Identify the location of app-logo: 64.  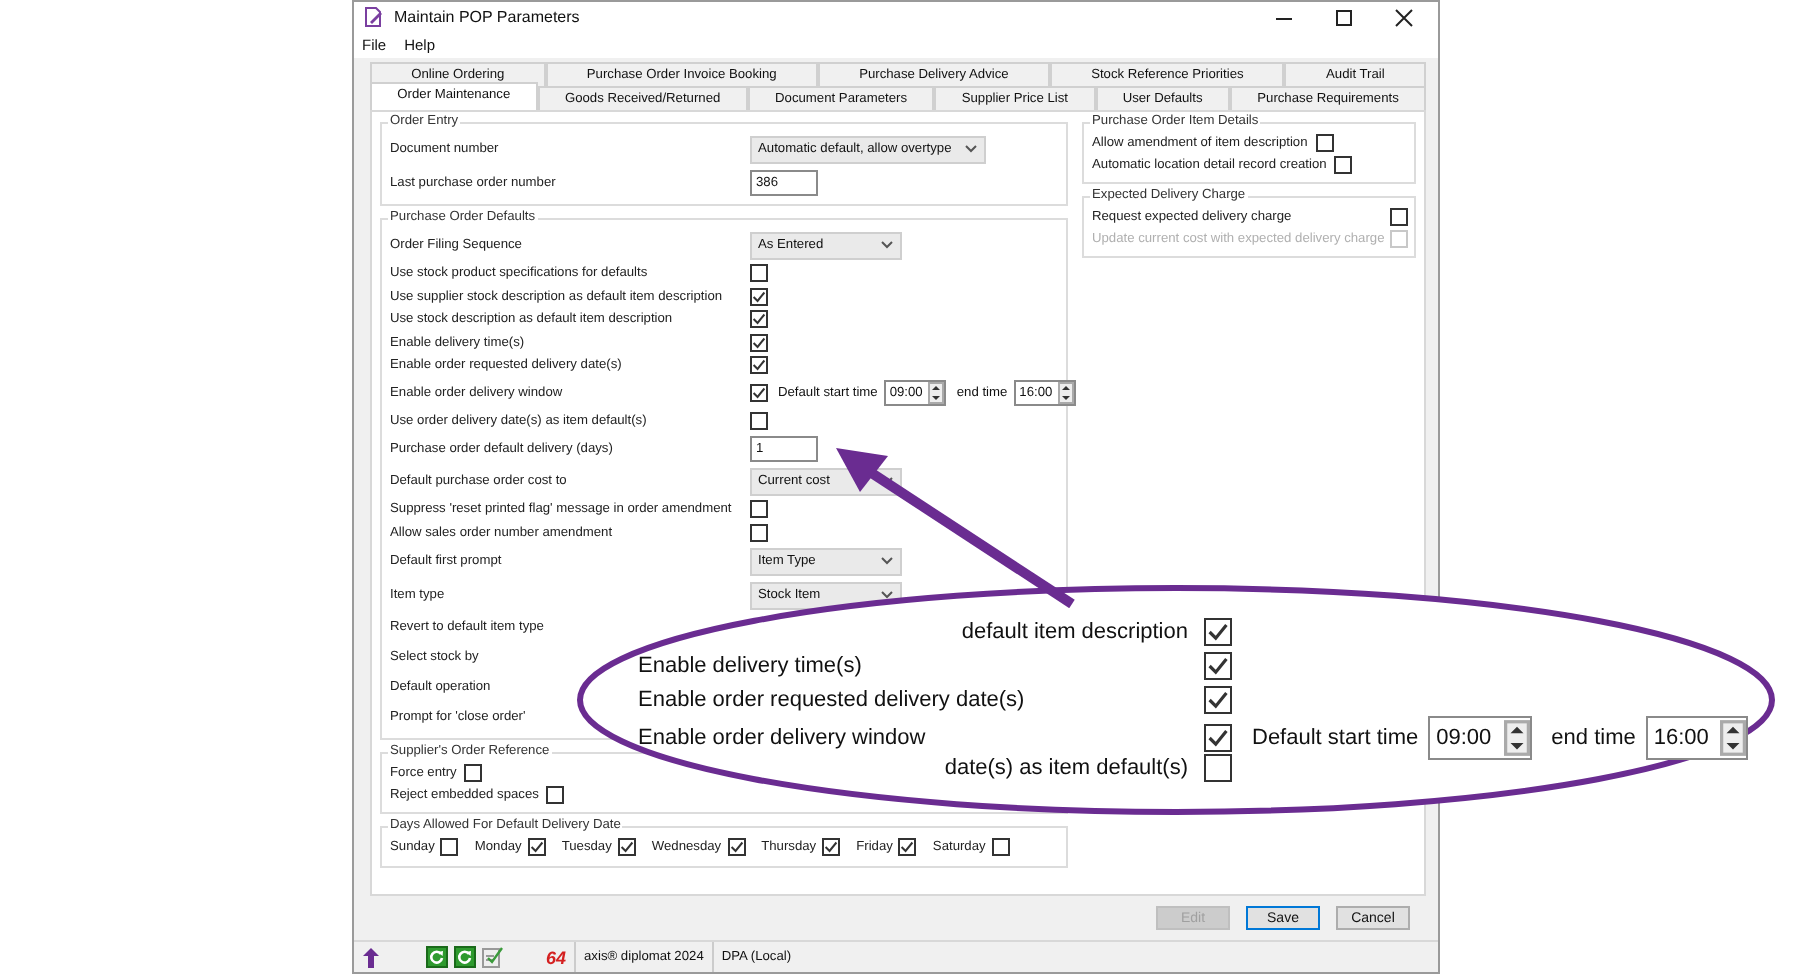
(556, 957).